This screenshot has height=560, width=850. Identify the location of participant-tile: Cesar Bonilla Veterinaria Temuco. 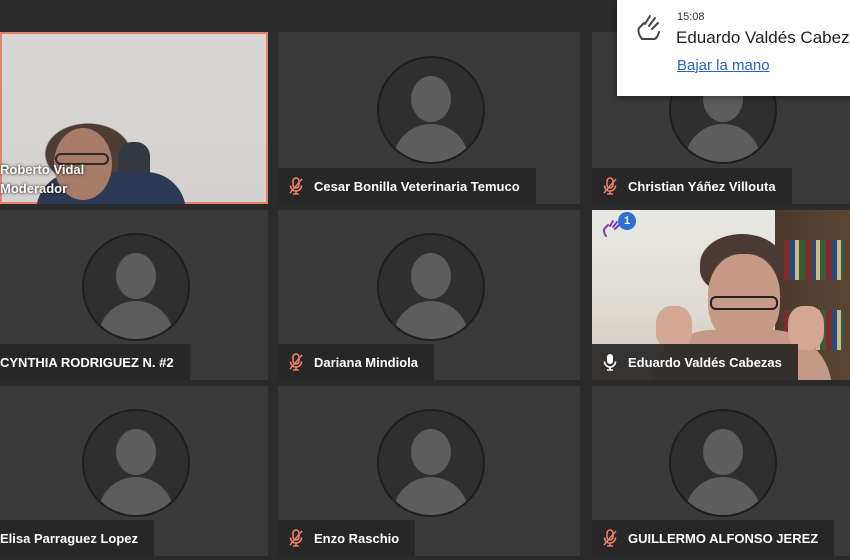
(429, 118).